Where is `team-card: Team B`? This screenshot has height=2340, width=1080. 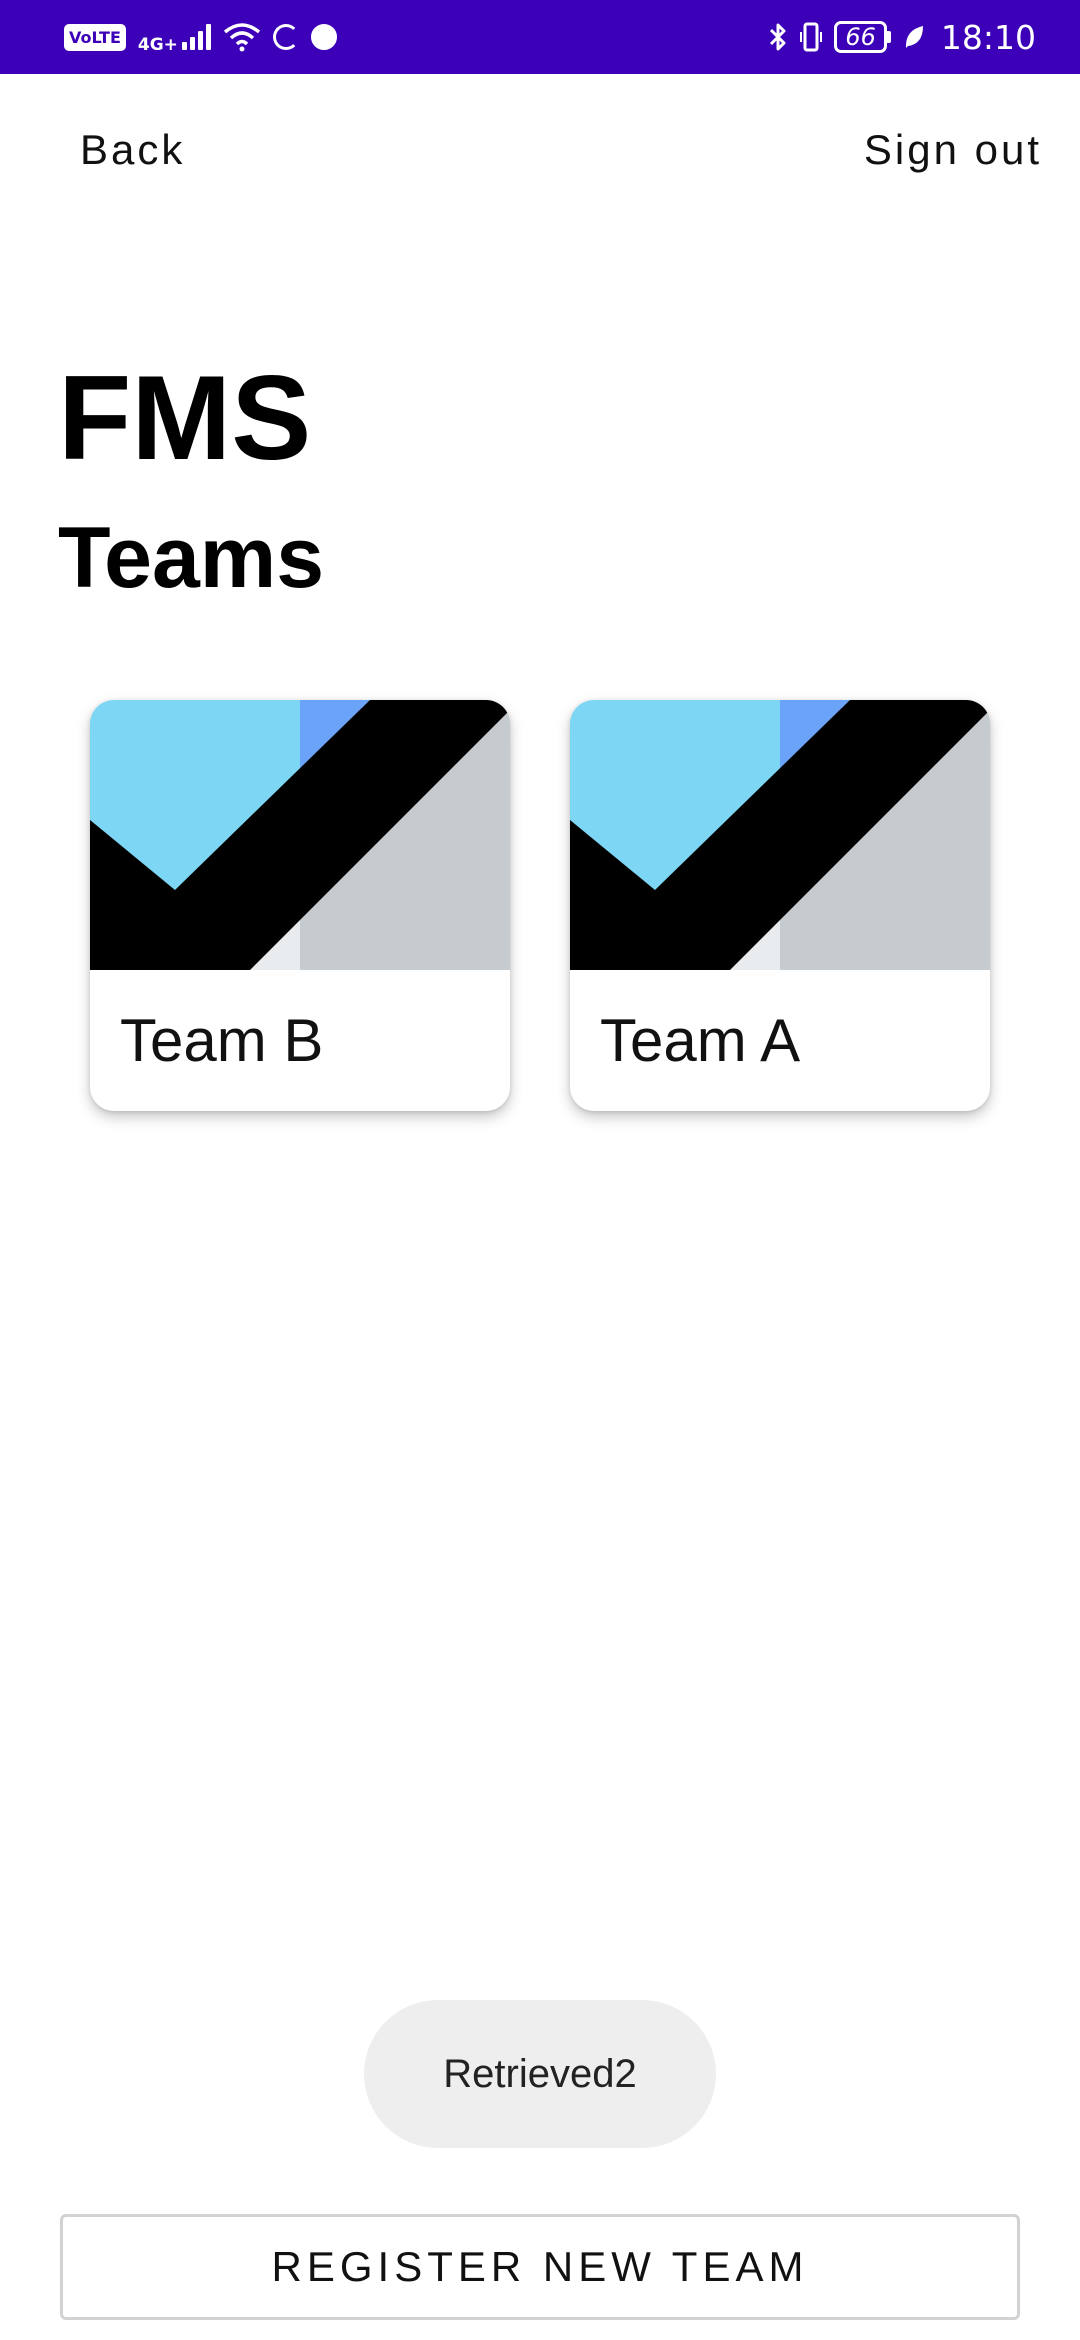
team-card: Team B is located at coordinates (300, 905).